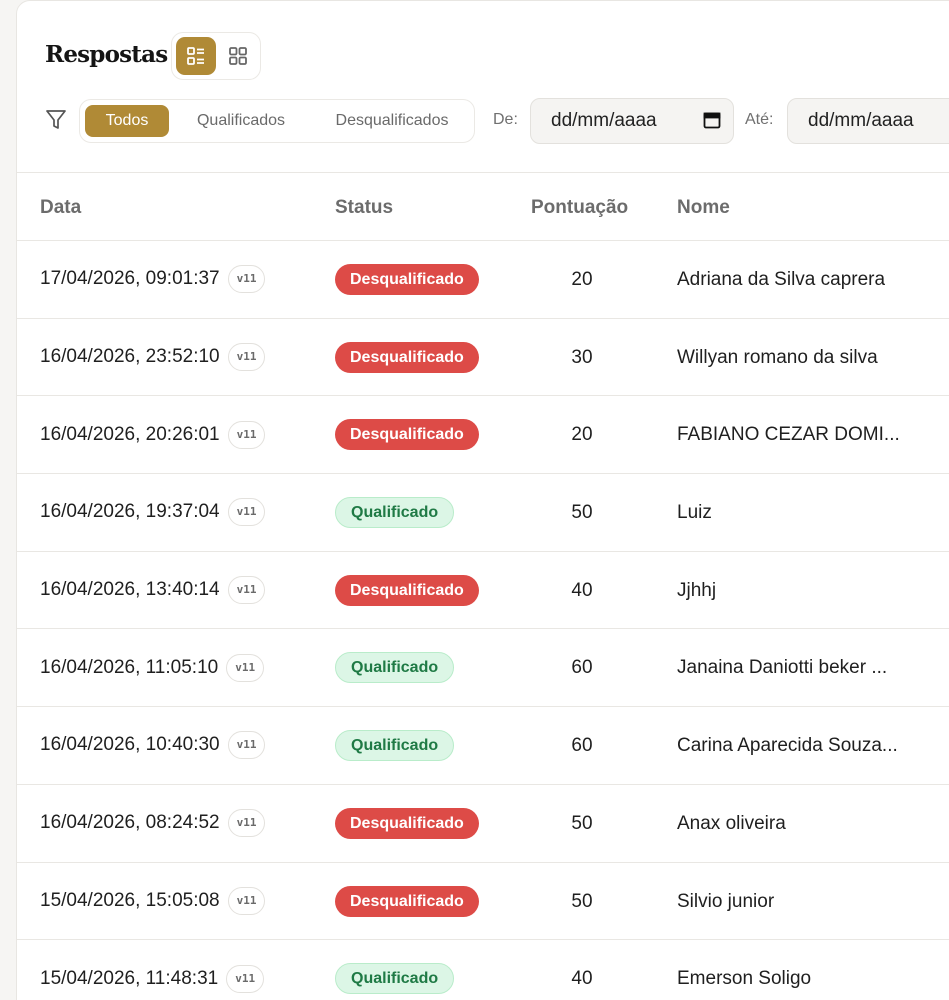  What do you see at coordinates (130, 357) in the screenshot?
I see `row-date: 16/04/2026, 23:52:10` at bounding box center [130, 357].